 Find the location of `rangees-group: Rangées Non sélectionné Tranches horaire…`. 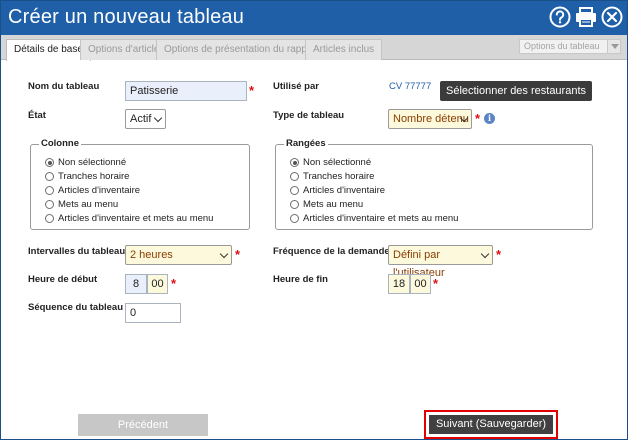

rangees-group: Rangées Non sélectionné Tranches horaire… is located at coordinates (434, 184).